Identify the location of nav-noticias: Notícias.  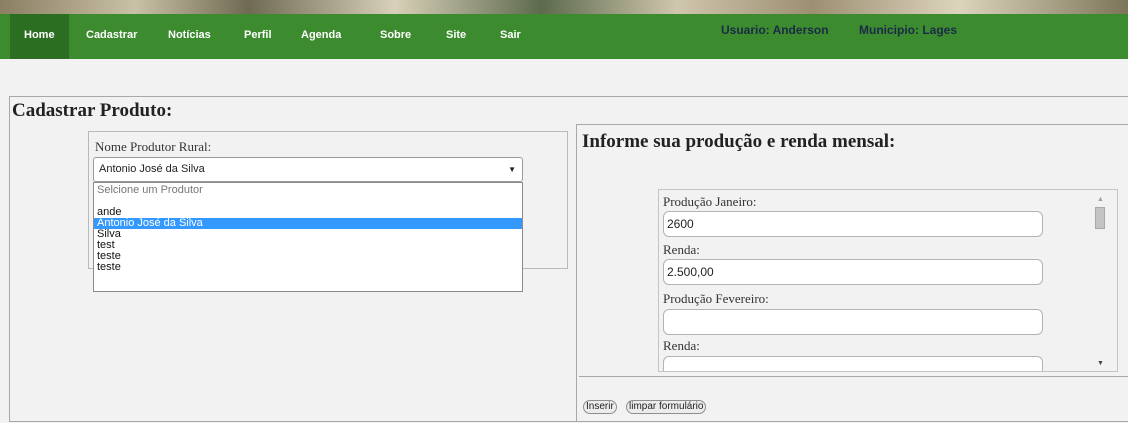
(189, 36).